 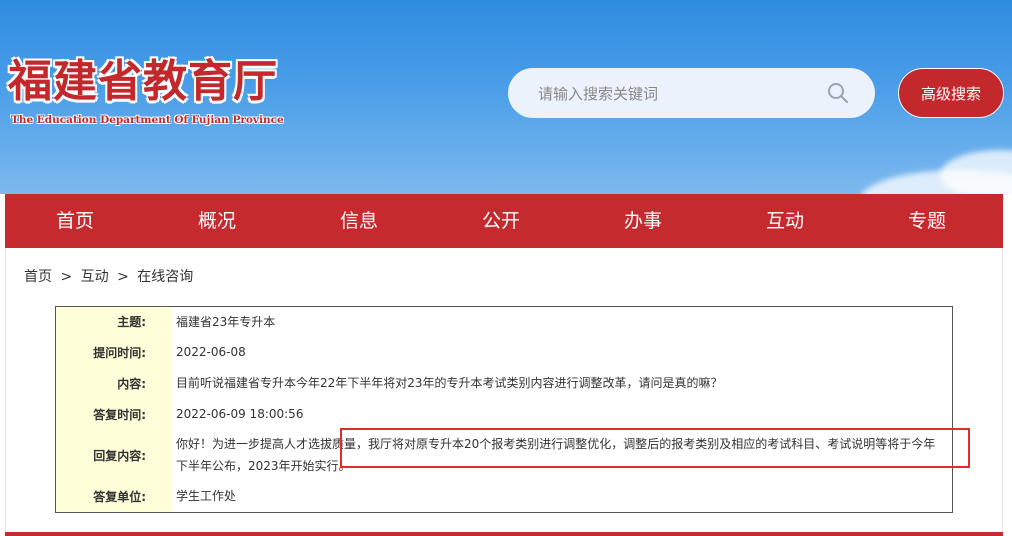 I want to click on bottom-divider, so click(x=504, y=534).